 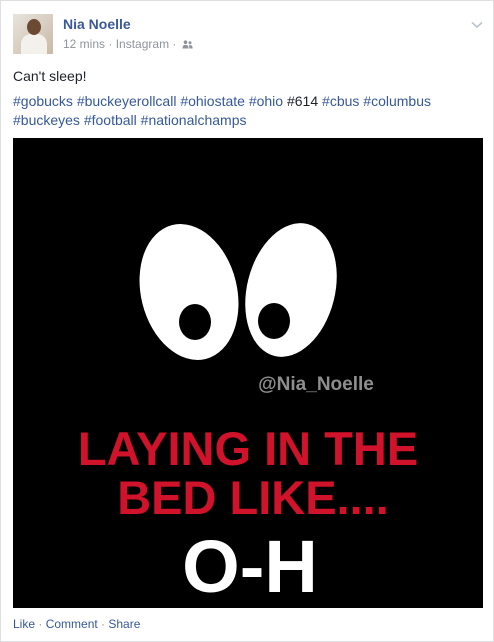 What do you see at coordinates (274, 321) in the screenshot?
I see `right-pupil` at bounding box center [274, 321].